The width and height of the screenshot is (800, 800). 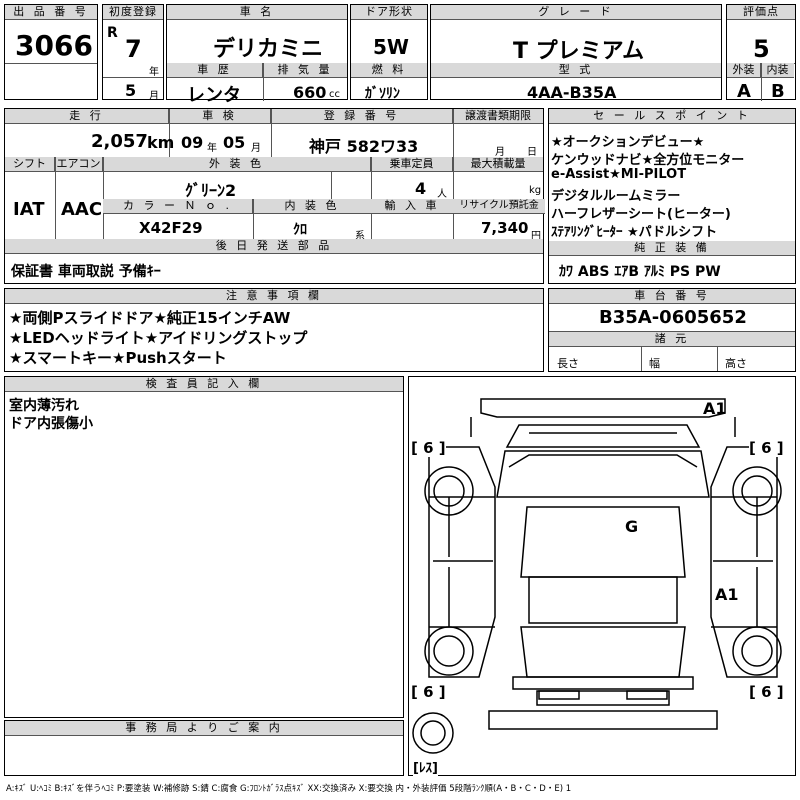 What do you see at coordinates (171, 228) in the screenshot?
I see `color-number: X42F29` at bounding box center [171, 228].